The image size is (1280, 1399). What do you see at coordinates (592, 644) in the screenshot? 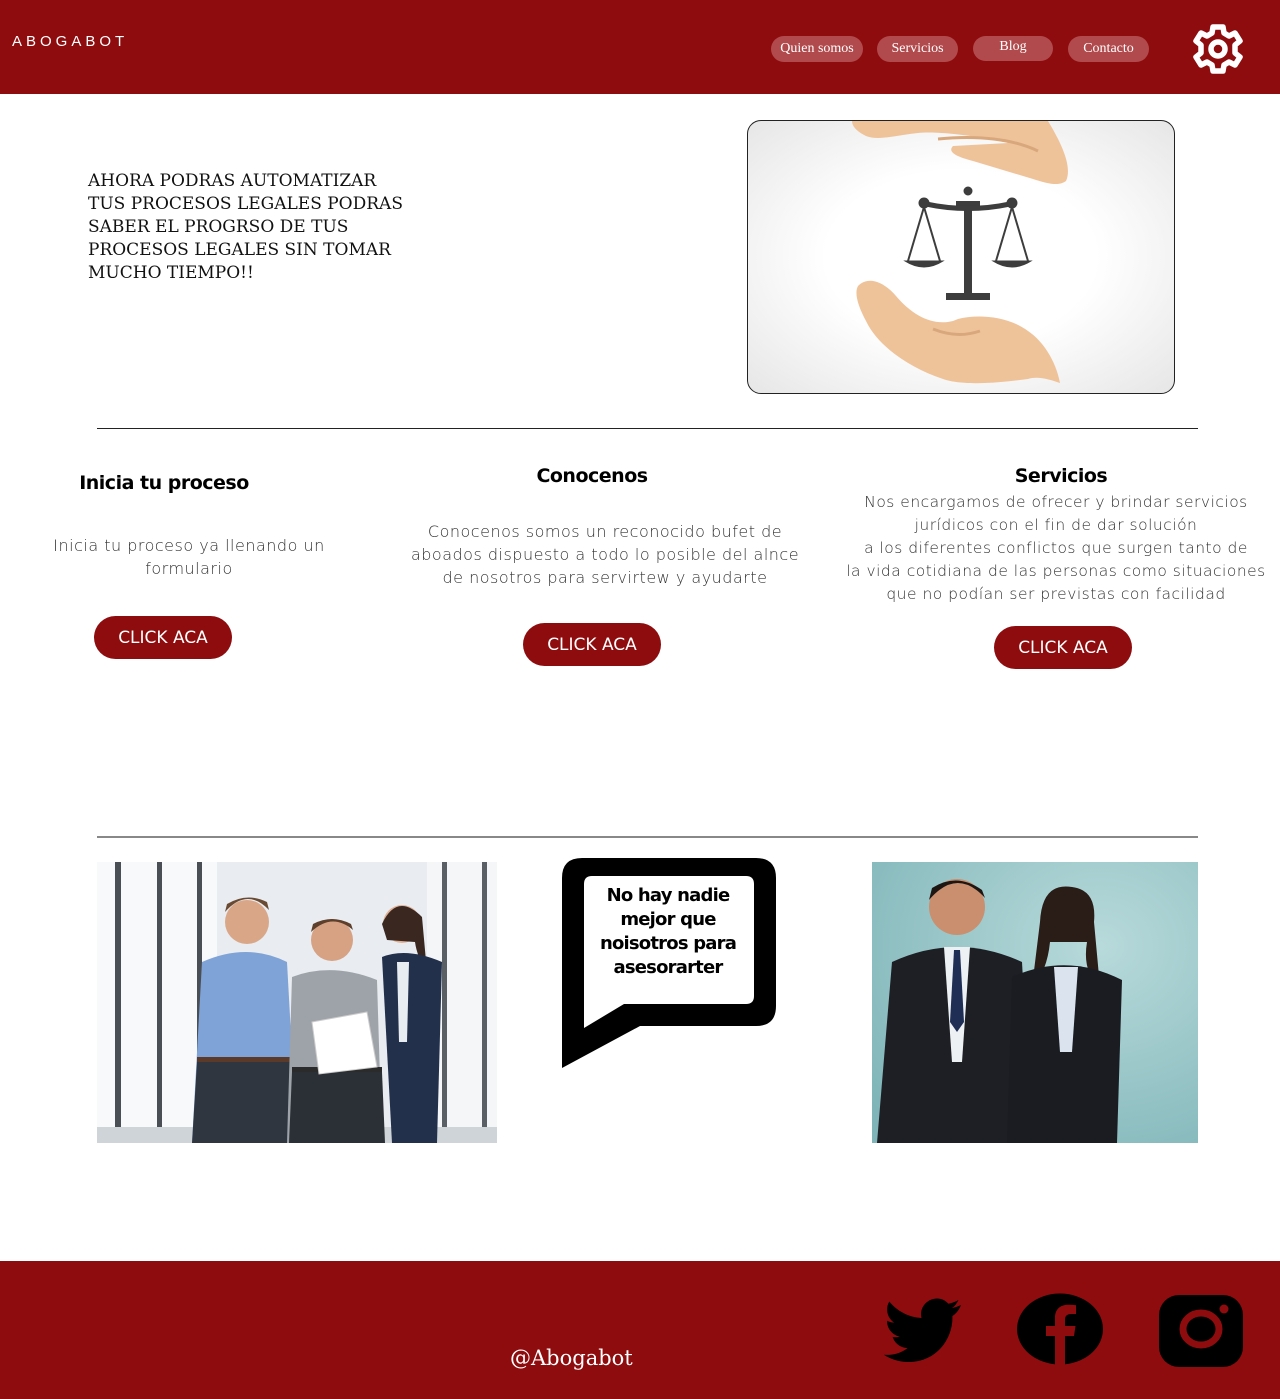
I see `conocenos-click-button: CLICK ACA` at bounding box center [592, 644].